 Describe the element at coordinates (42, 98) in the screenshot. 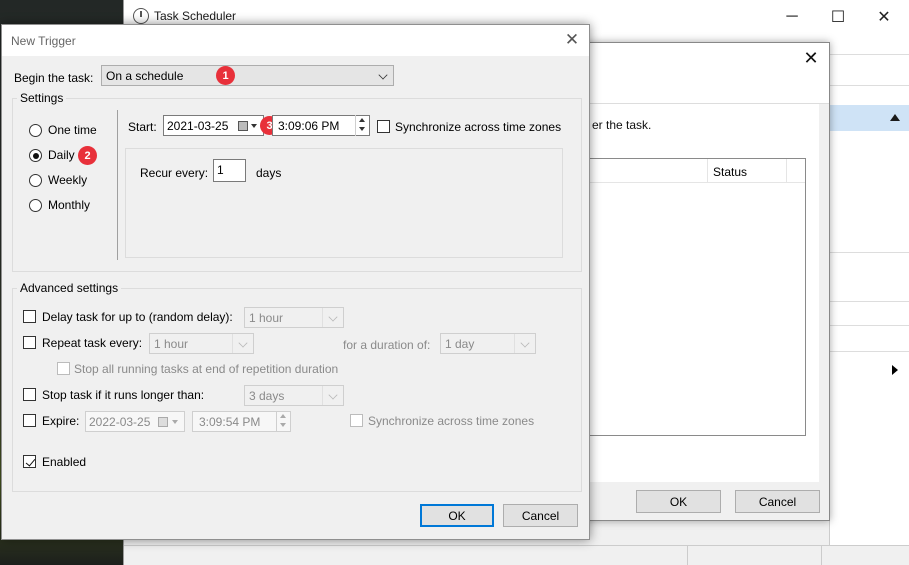

I see `settings-group-title: Settings` at that location.